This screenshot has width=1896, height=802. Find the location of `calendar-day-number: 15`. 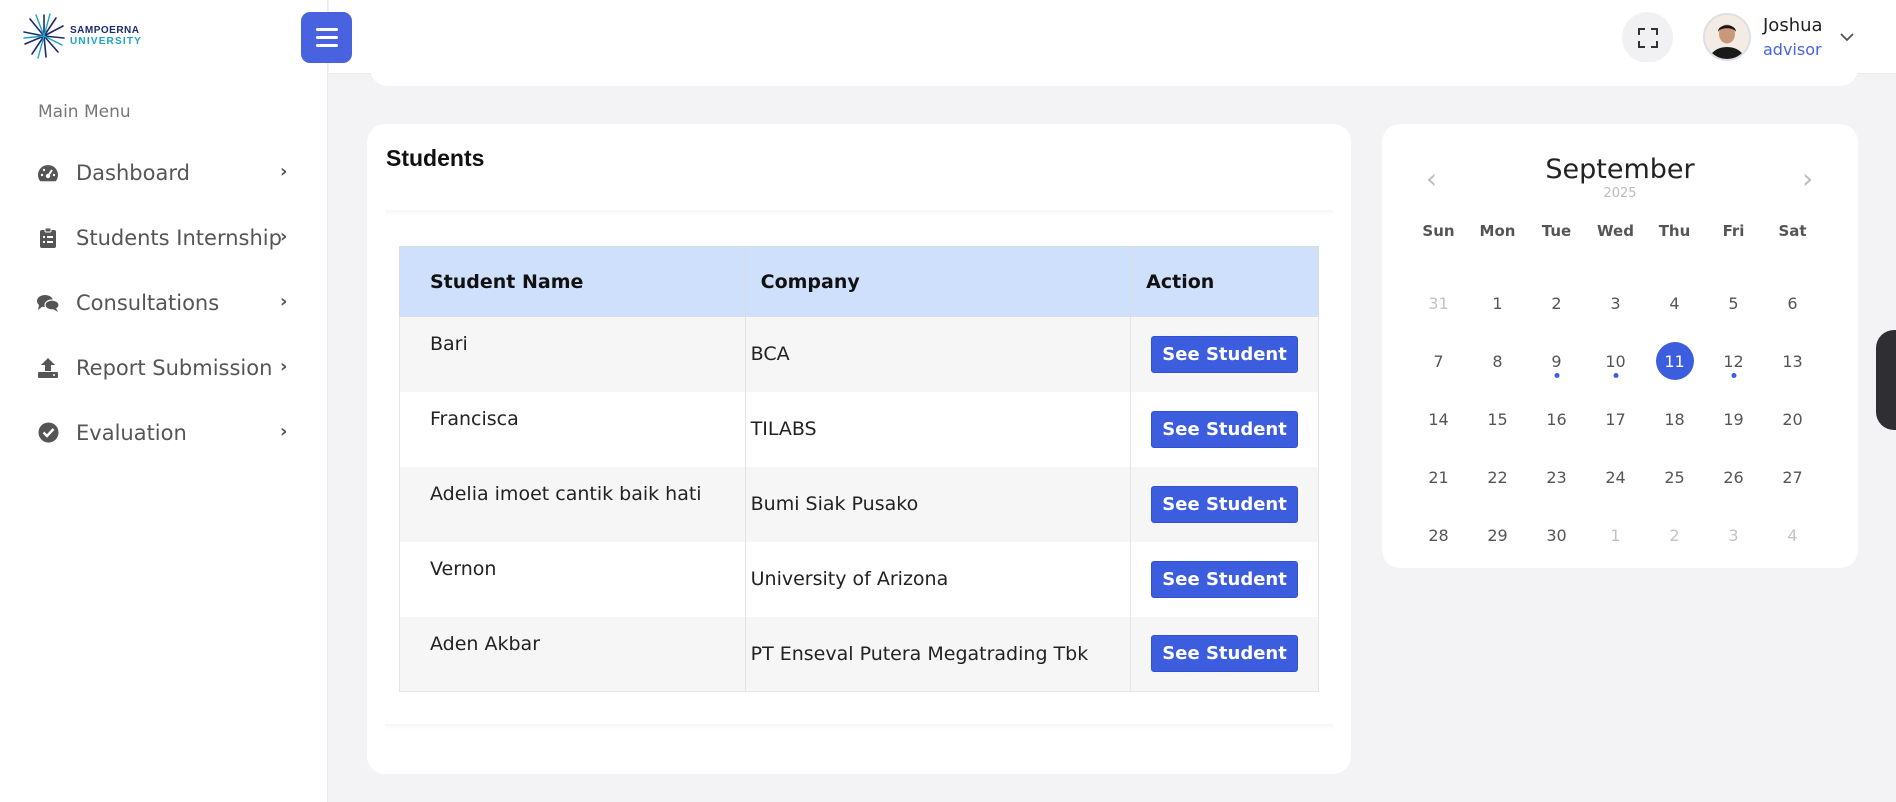

calendar-day-number: 15 is located at coordinates (1497, 419).